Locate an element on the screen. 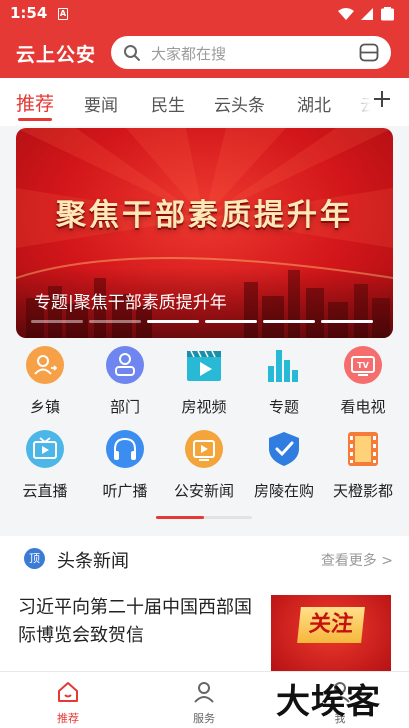 The width and height of the screenshot is (409, 728). grid-item-label: 云直播 is located at coordinates (45, 491).